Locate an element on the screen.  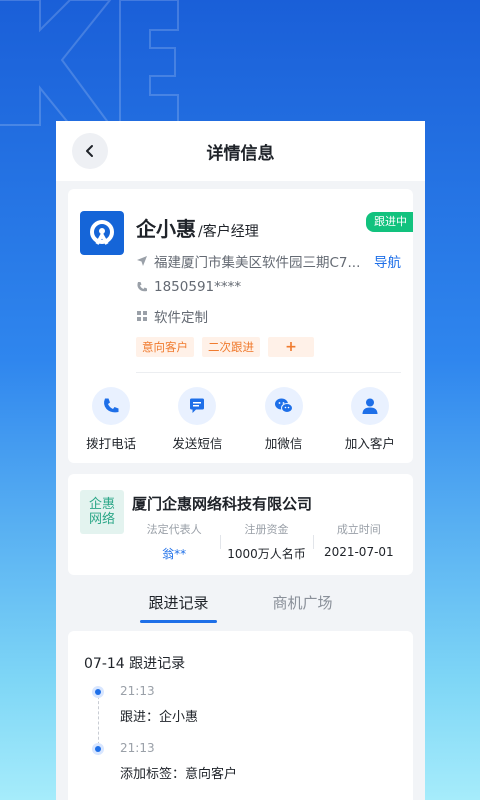
tag-list: 意向客户 二次跟进 + is located at coordinates (225, 347).